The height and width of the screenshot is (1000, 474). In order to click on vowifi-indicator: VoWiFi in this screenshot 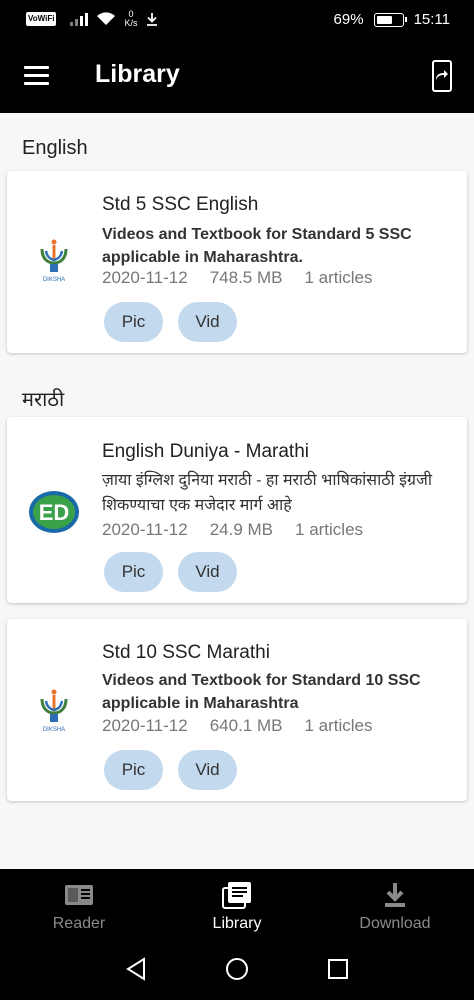, I will do `click(41, 19)`.